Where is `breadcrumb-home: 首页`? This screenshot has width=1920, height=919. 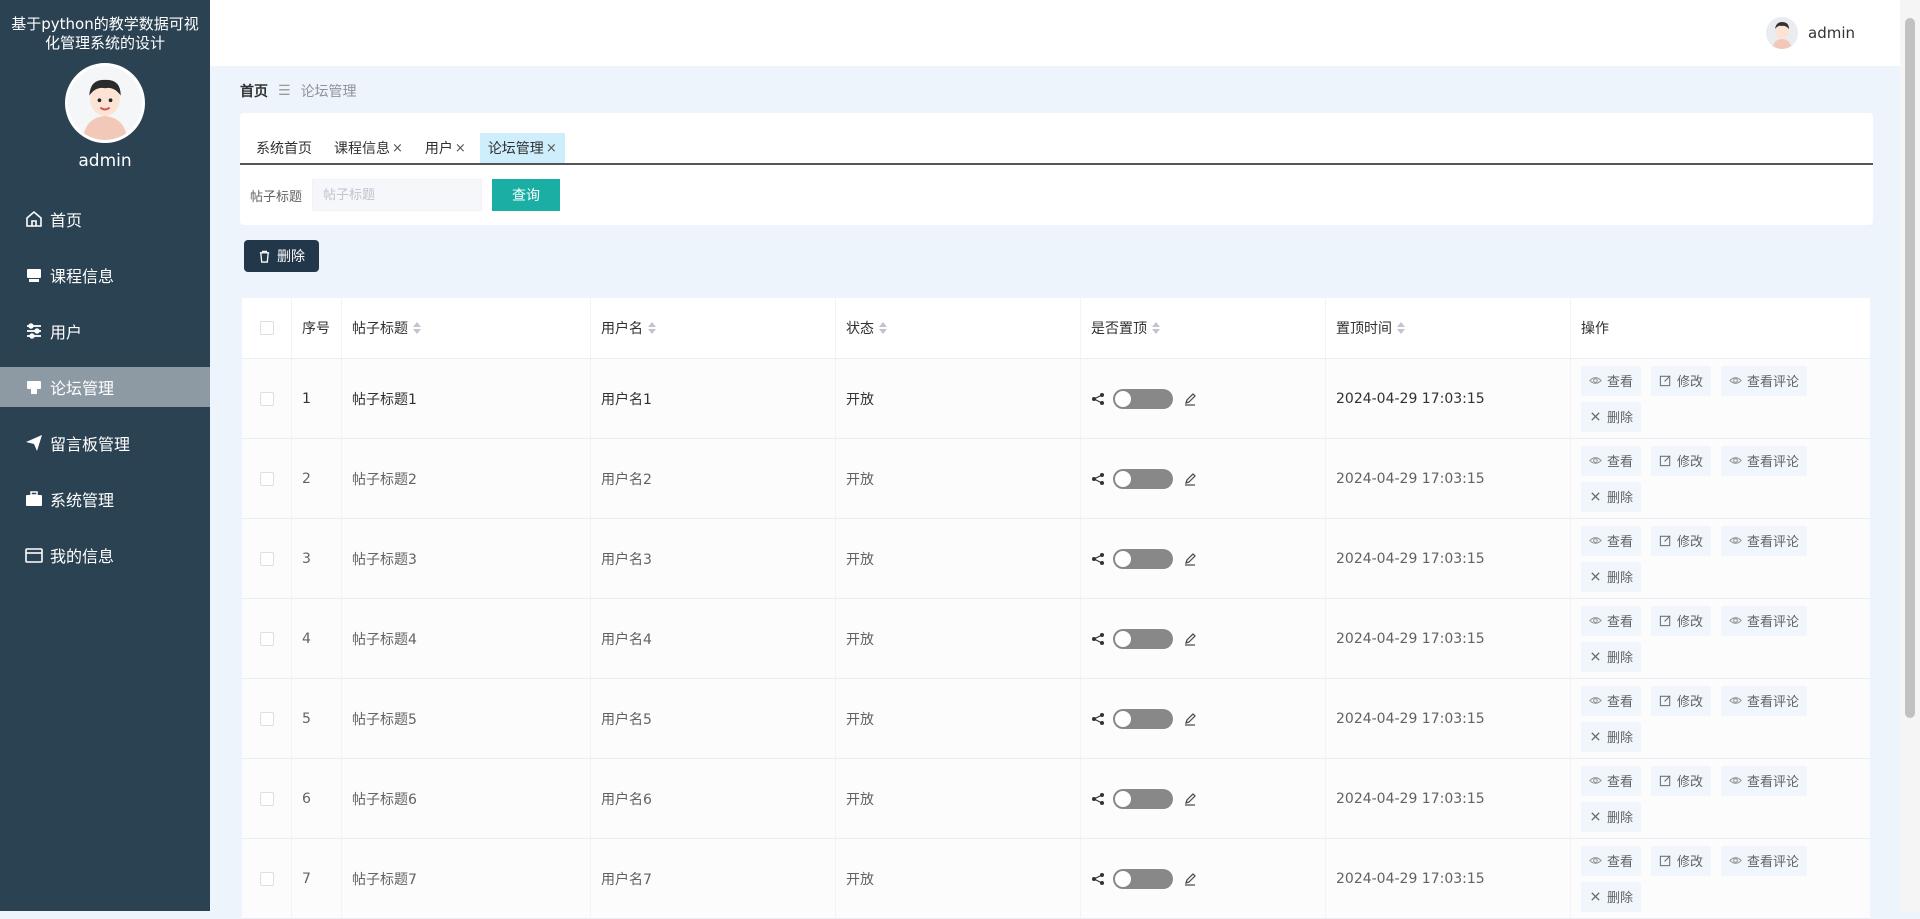
breadcrumb-home: 首页 is located at coordinates (254, 91).